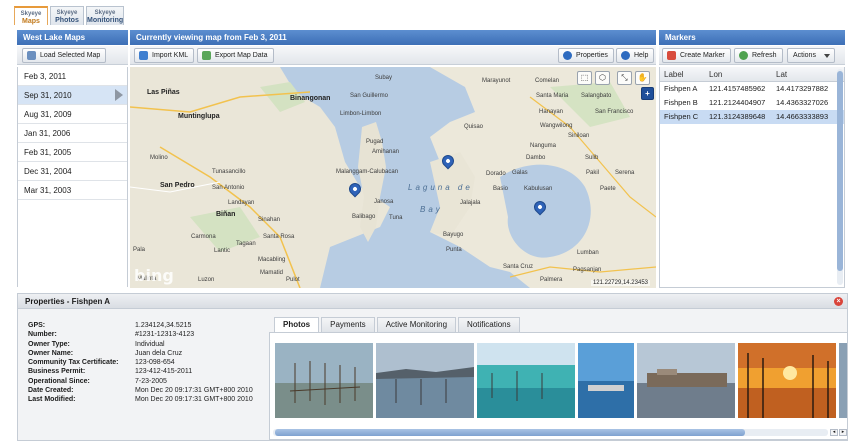 The width and height of the screenshot is (854, 447). I want to click on scroll-right-icon: ▸, so click(843, 432).